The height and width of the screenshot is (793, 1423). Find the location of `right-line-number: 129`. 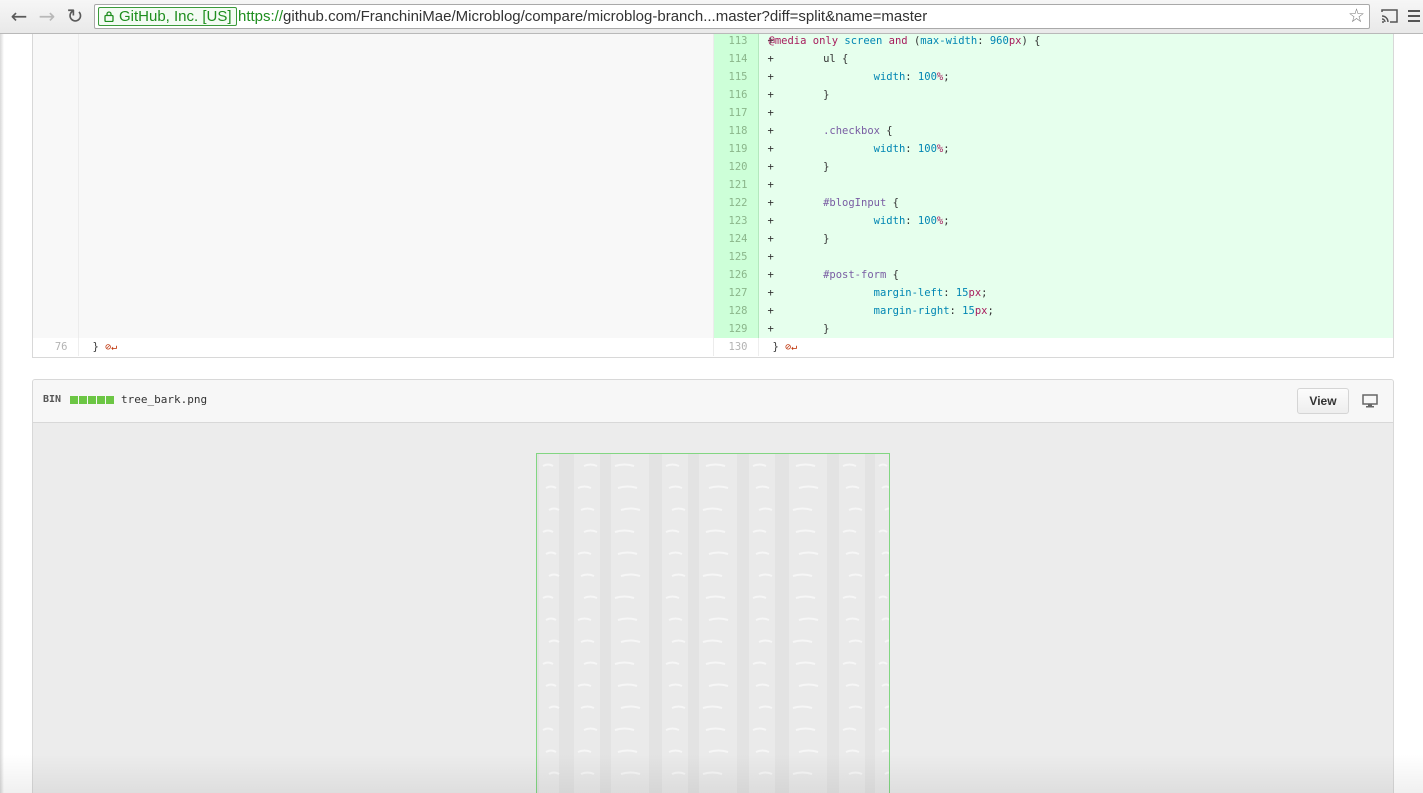

right-line-number: 129 is located at coordinates (736, 329).